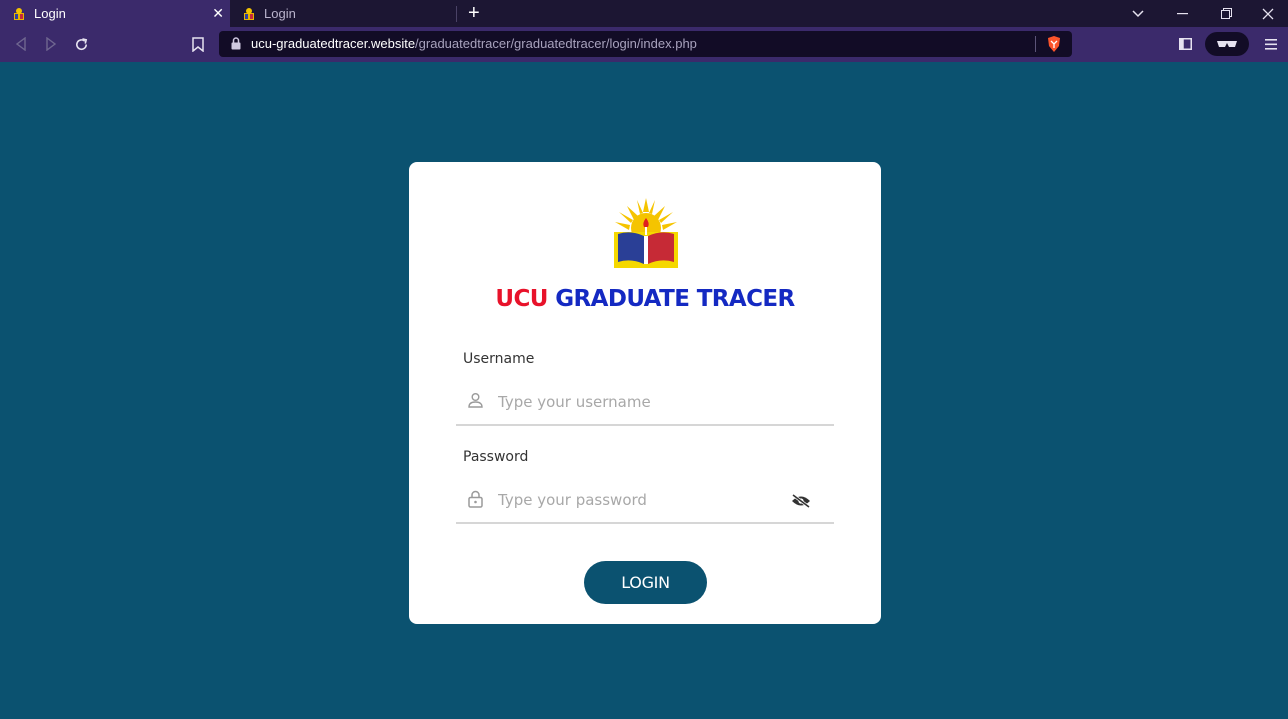 The height and width of the screenshot is (719, 1288). Describe the element at coordinates (1271, 44) in the screenshot. I see `menu-hamburger-icon` at that location.